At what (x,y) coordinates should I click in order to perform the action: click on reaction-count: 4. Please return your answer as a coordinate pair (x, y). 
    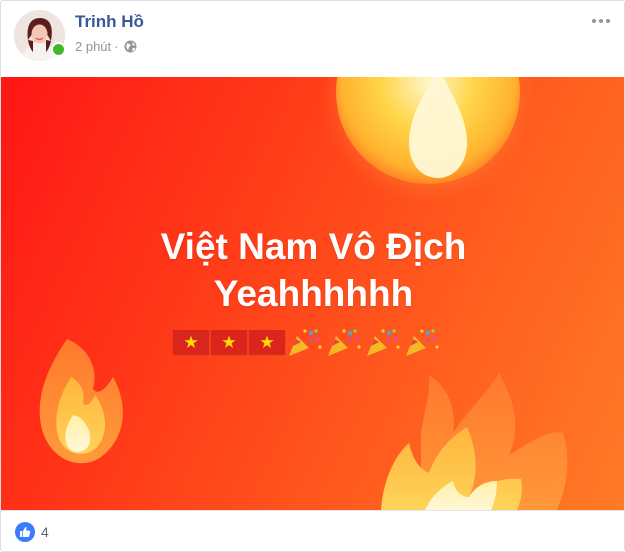
    Looking at the image, I should click on (45, 532).